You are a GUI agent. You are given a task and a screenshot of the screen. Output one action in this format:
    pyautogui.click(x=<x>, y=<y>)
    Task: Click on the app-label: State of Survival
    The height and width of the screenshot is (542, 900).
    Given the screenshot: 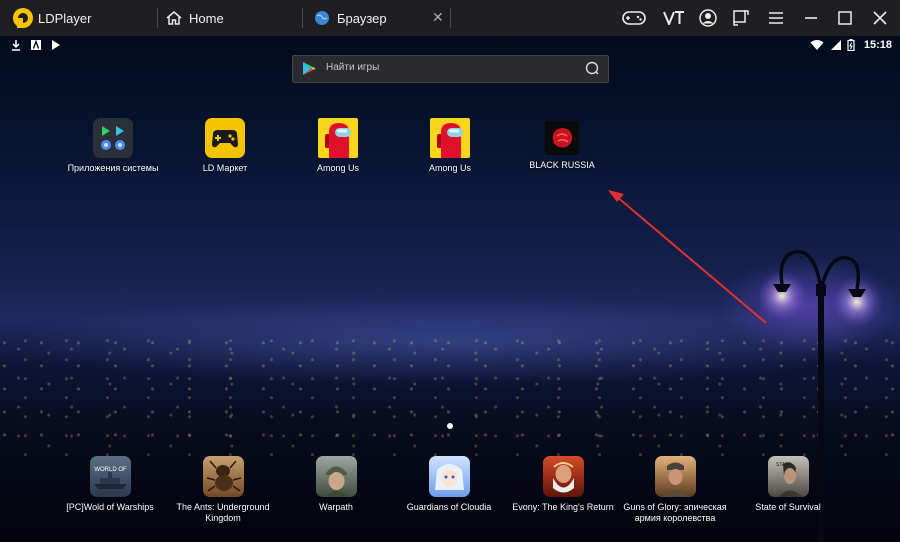 What is the action you would take?
    pyautogui.click(x=788, y=507)
    